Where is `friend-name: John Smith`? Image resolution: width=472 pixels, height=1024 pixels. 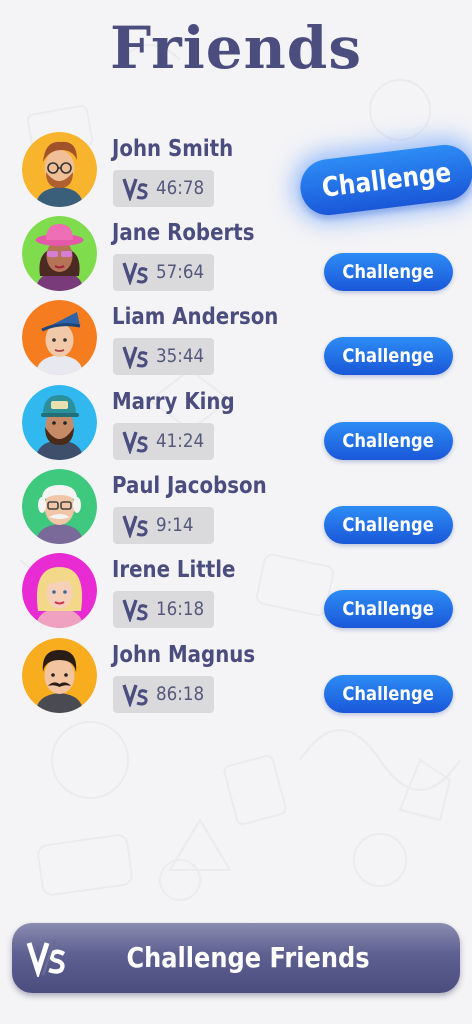 friend-name: John Smith is located at coordinates (173, 149).